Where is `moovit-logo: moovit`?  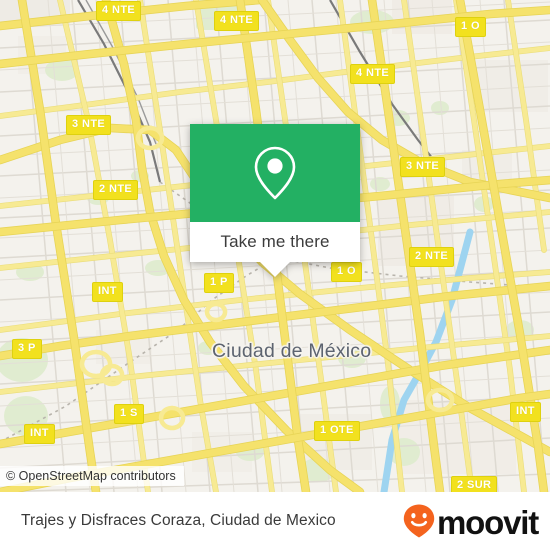 moovit-logo: moovit is located at coordinates (470, 522).